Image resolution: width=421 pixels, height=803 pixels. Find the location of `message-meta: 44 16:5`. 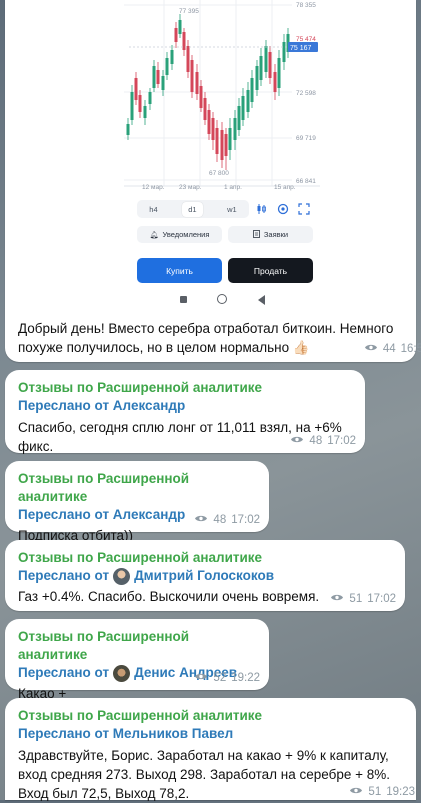

message-meta: 44 16:5 is located at coordinates (392, 349).